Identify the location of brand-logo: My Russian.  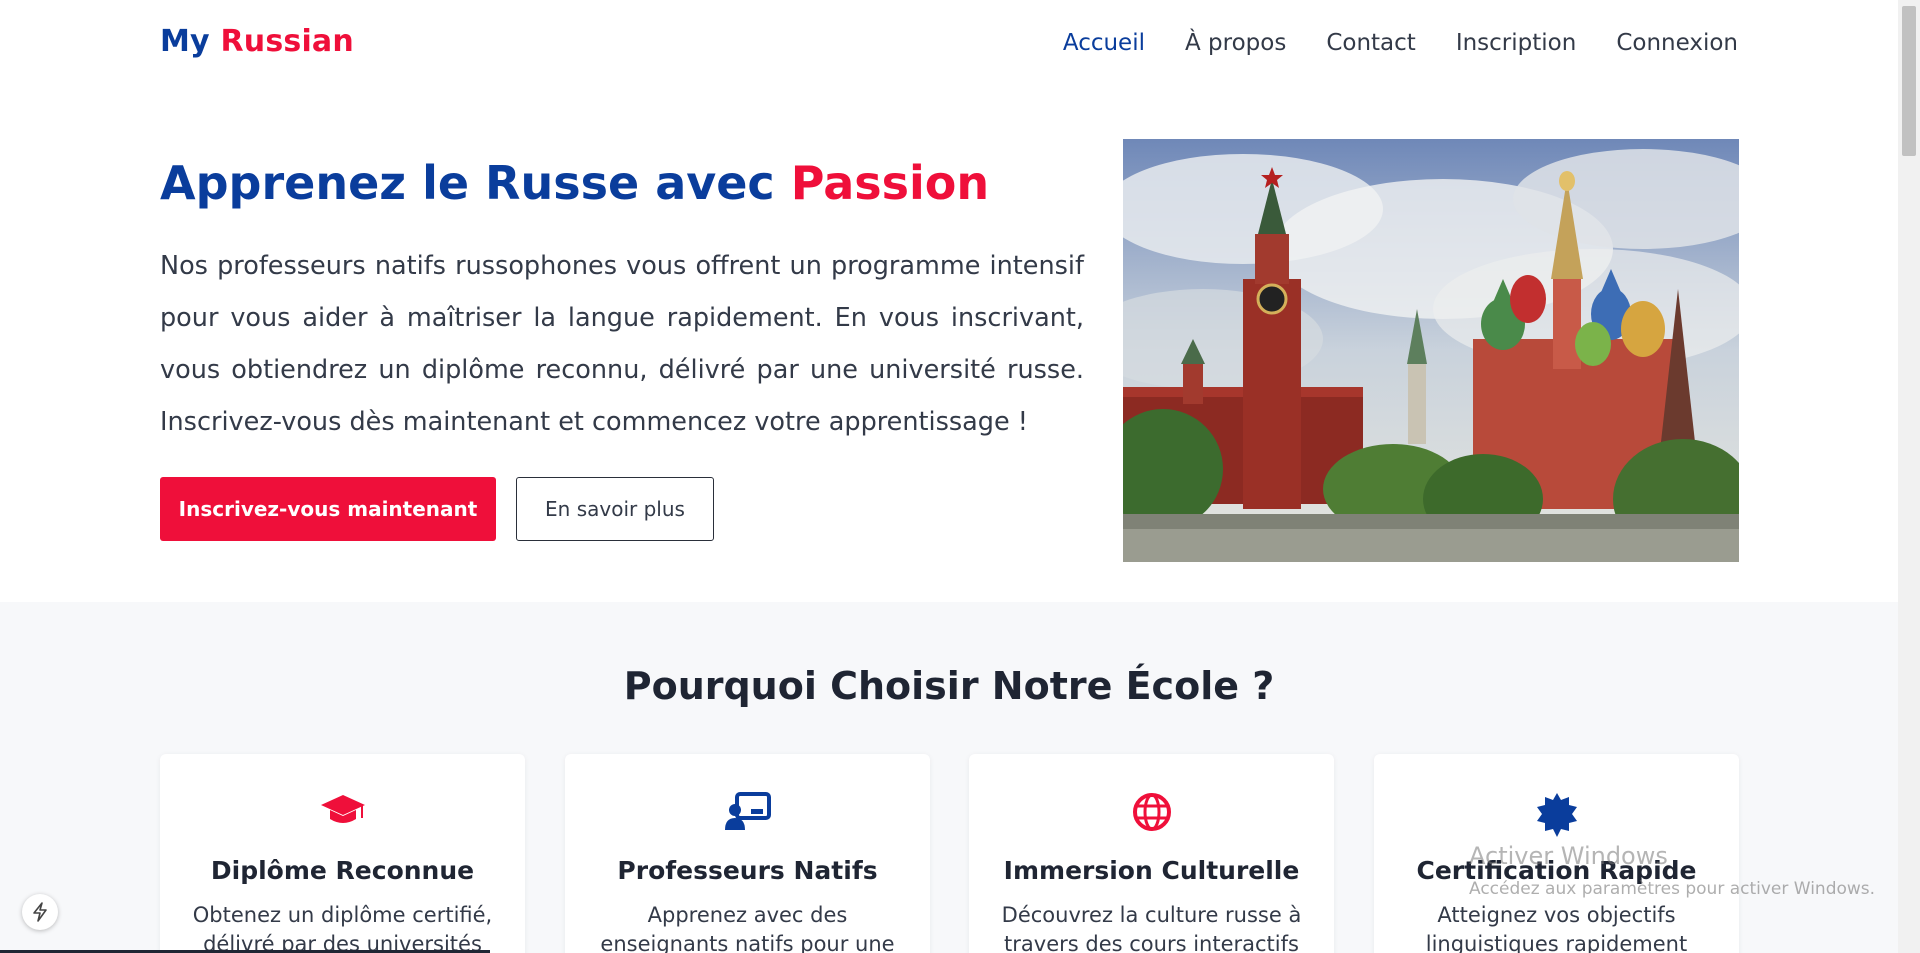
(257, 41).